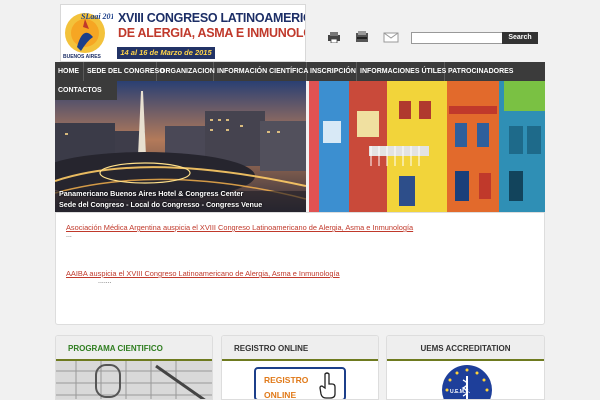 The image size is (600, 400). What do you see at coordinates (300, 348) in the screenshot?
I see `box-title: REGISTRO ONLINE` at bounding box center [300, 348].